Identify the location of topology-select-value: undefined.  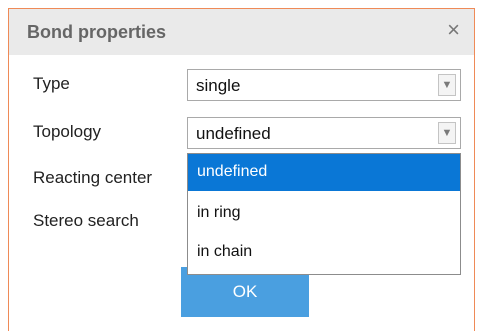
(233, 133).